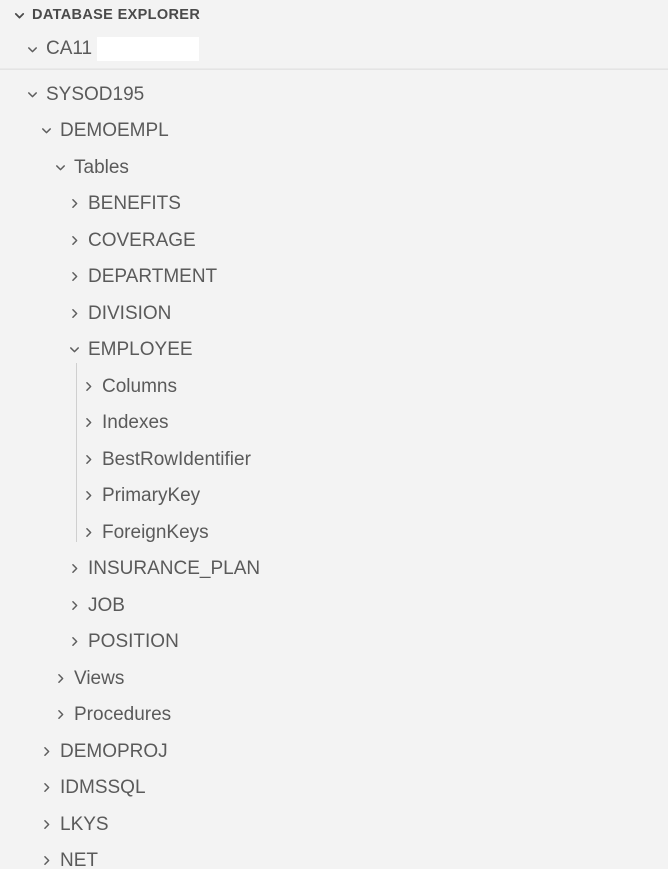 This screenshot has height=869, width=668. What do you see at coordinates (123, 715) in the screenshot?
I see `tree-item-label: Procedures` at bounding box center [123, 715].